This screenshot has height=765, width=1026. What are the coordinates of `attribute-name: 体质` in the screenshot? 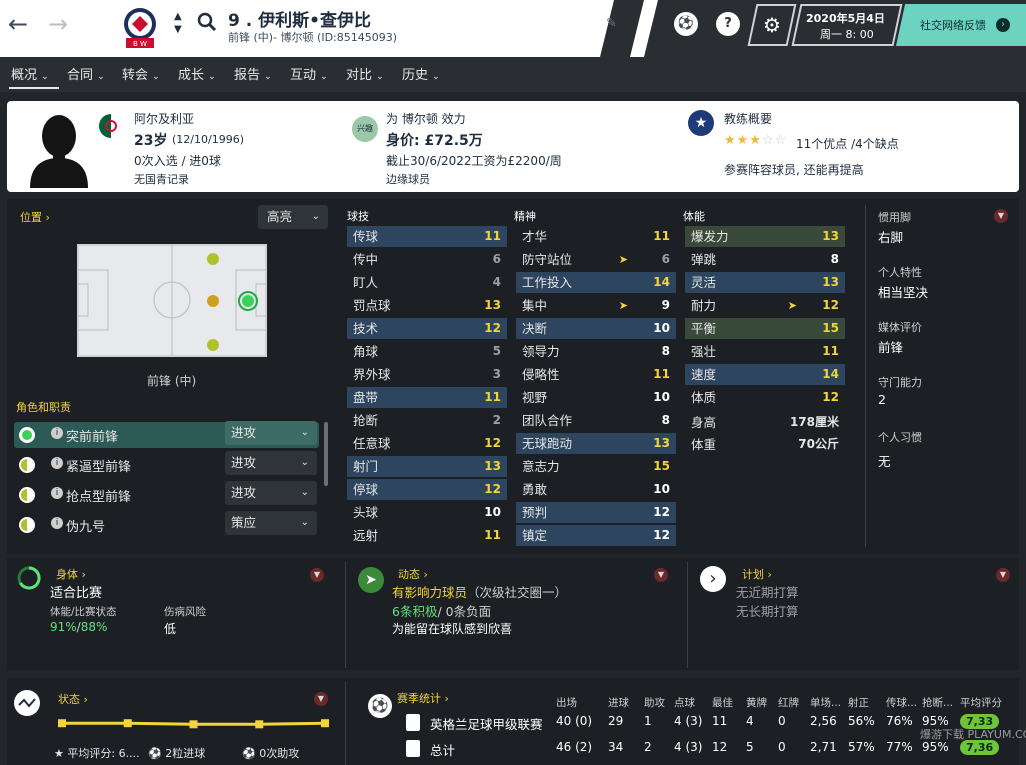 It's located at (704, 397).